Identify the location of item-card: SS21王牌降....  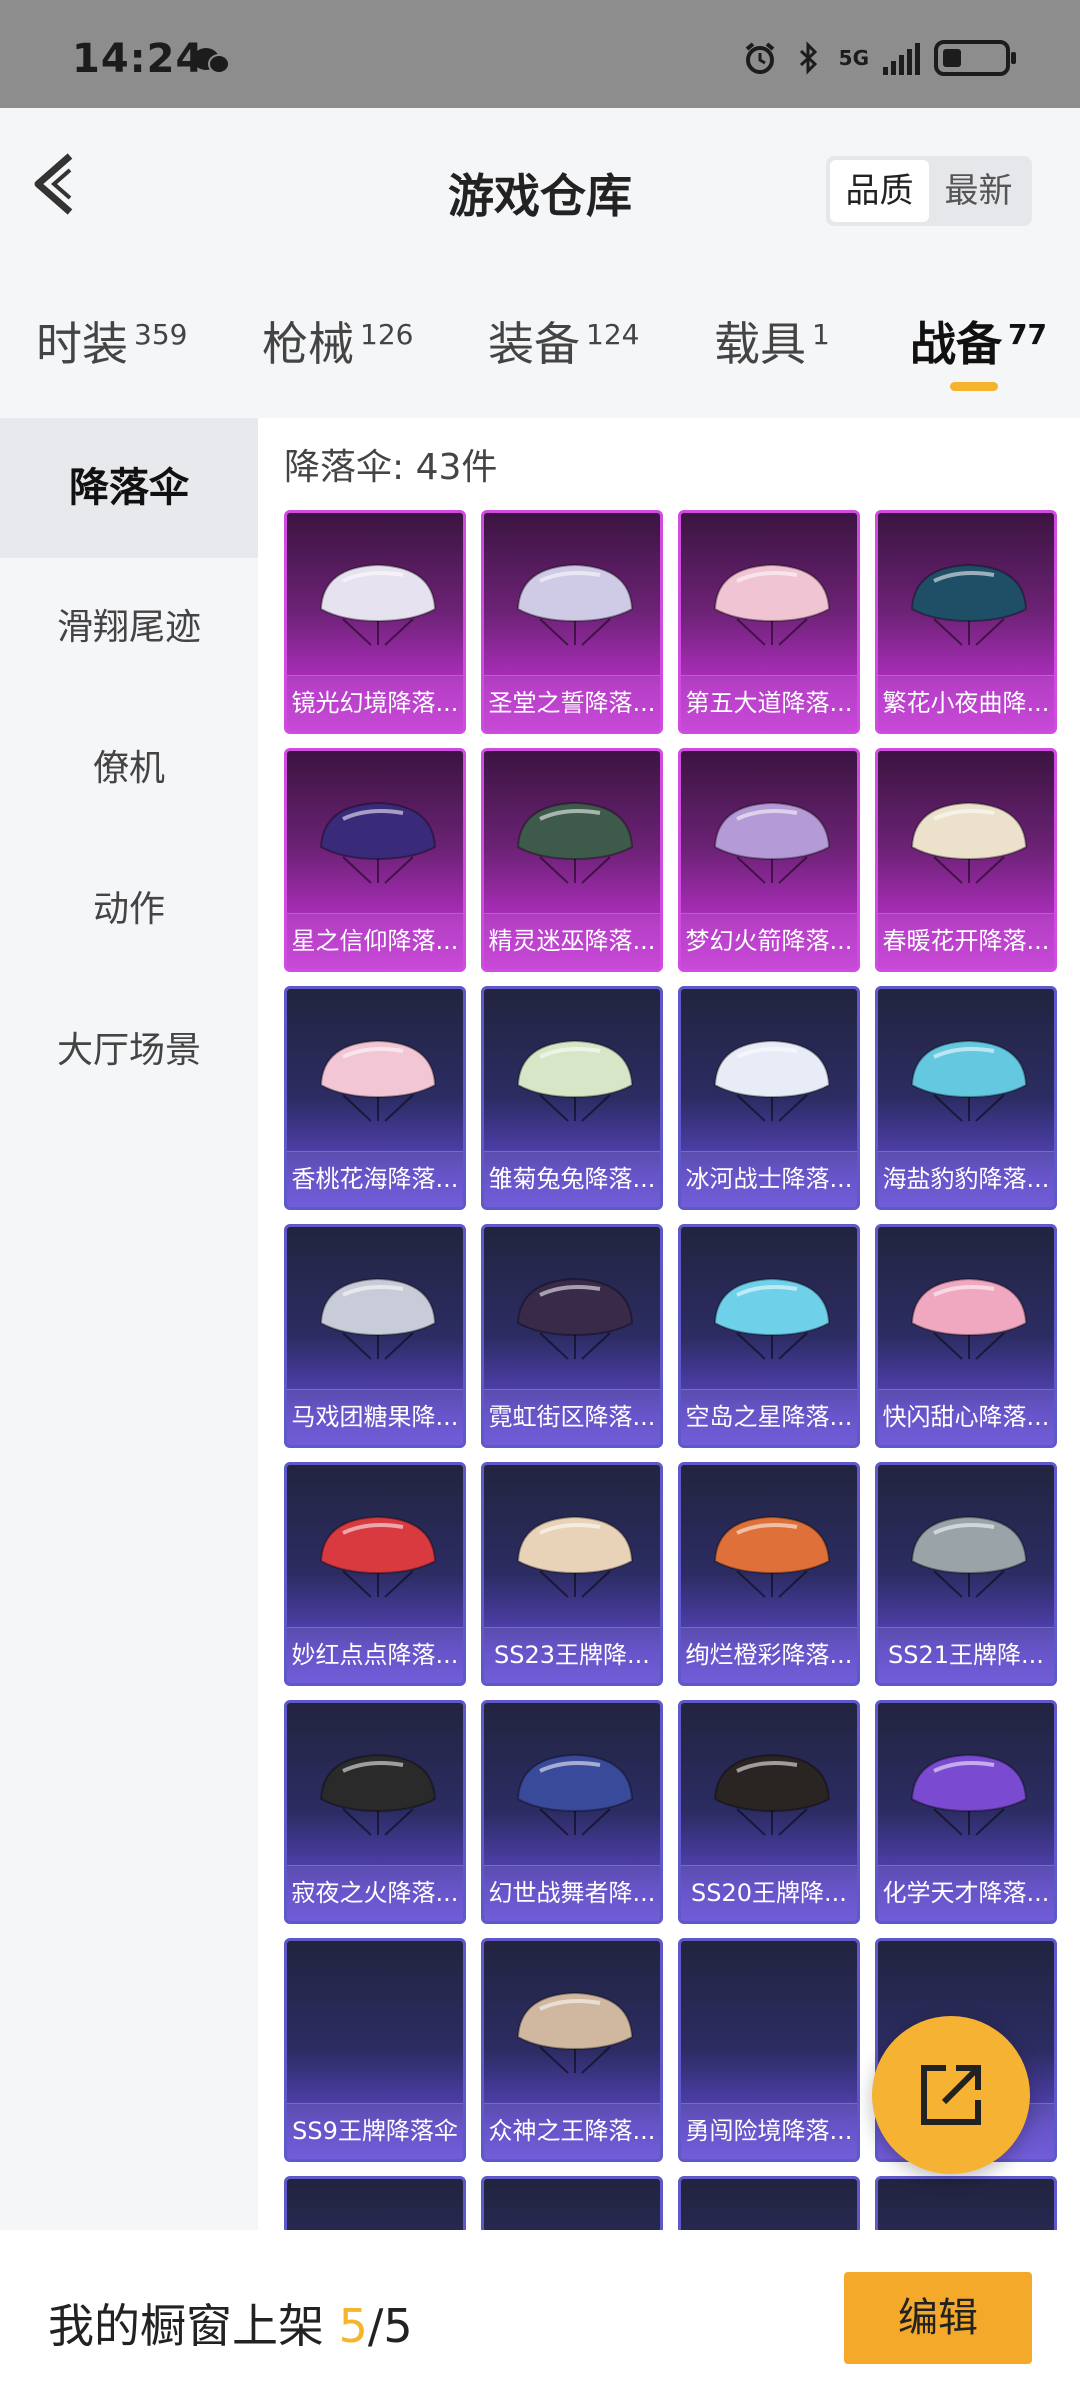
(966, 1574).